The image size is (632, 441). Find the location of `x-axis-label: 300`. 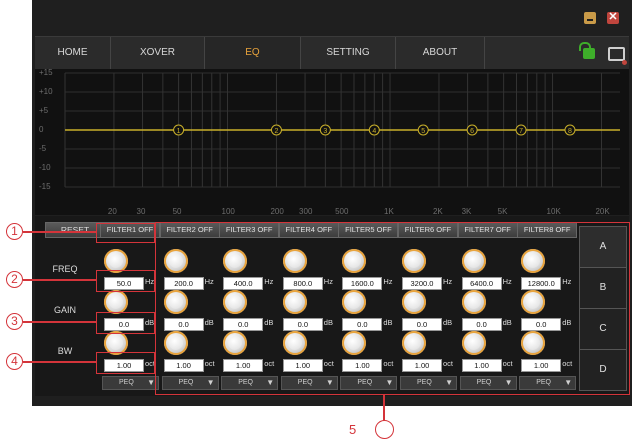

x-axis-label: 300 is located at coordinates (306, 211).